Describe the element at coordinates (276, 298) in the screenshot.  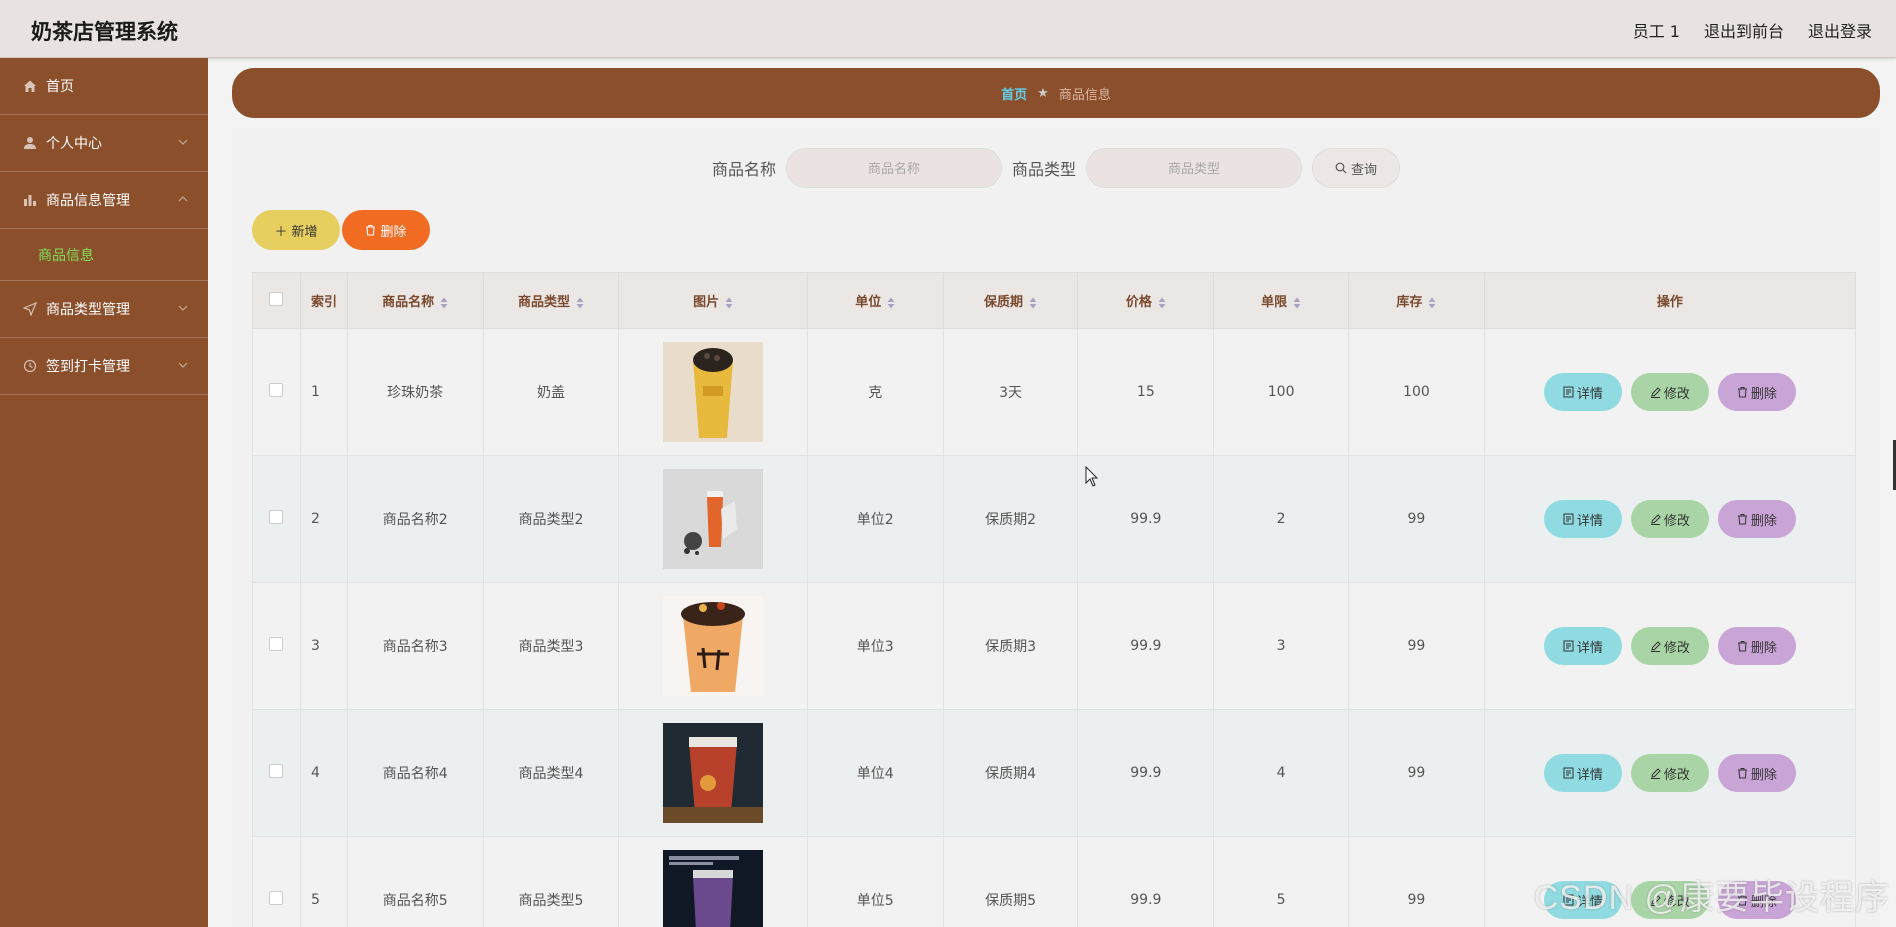
I see `select-all-checkbox` at that location.